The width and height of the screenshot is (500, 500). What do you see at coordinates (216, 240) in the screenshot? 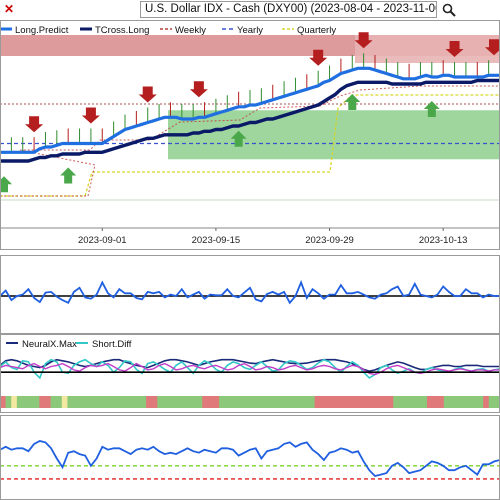
I see `x-tick-label: 2023-09-15` at bounding box center [216, 240].